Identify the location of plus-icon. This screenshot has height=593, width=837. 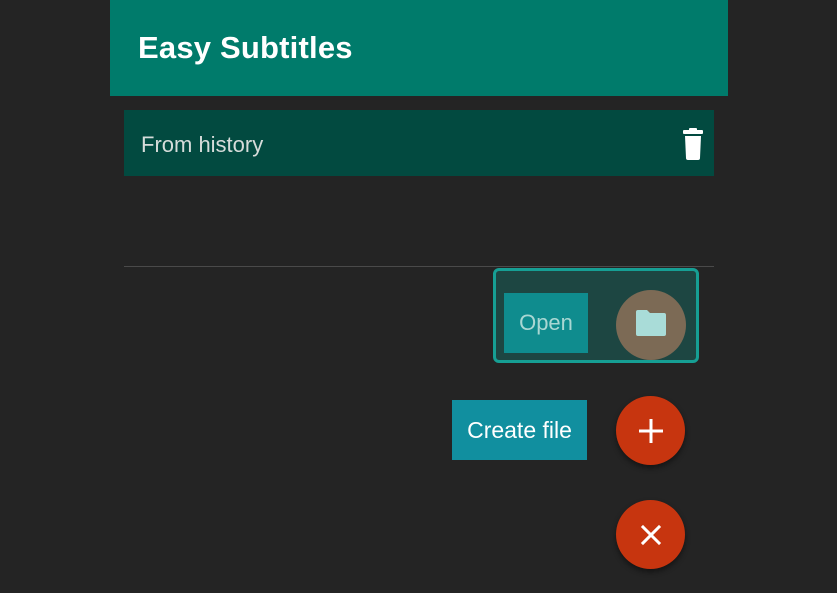
(651, 431).